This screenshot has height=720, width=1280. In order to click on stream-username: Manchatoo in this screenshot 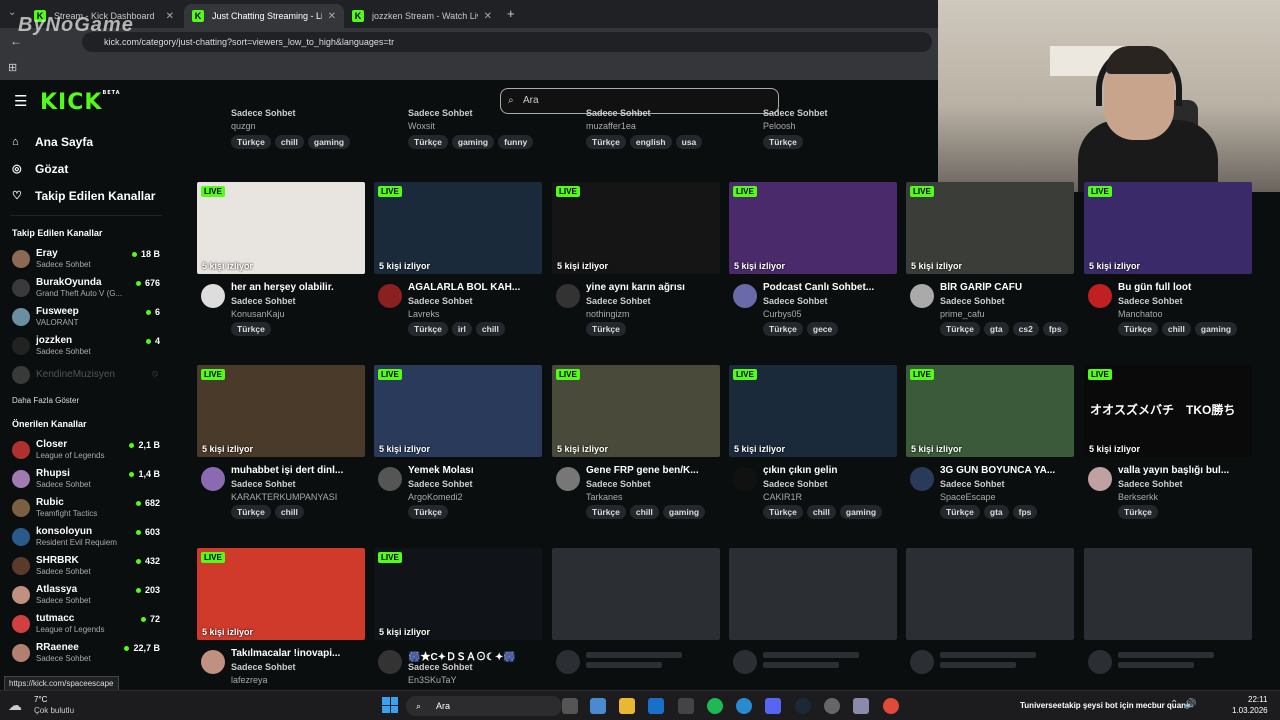, I will do `click(1140, 314)`.